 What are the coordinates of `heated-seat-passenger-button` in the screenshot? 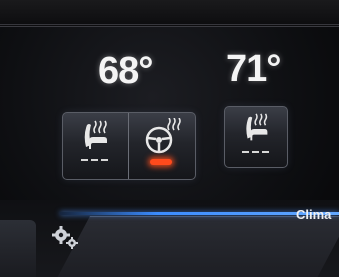 It's located at (256, 137).